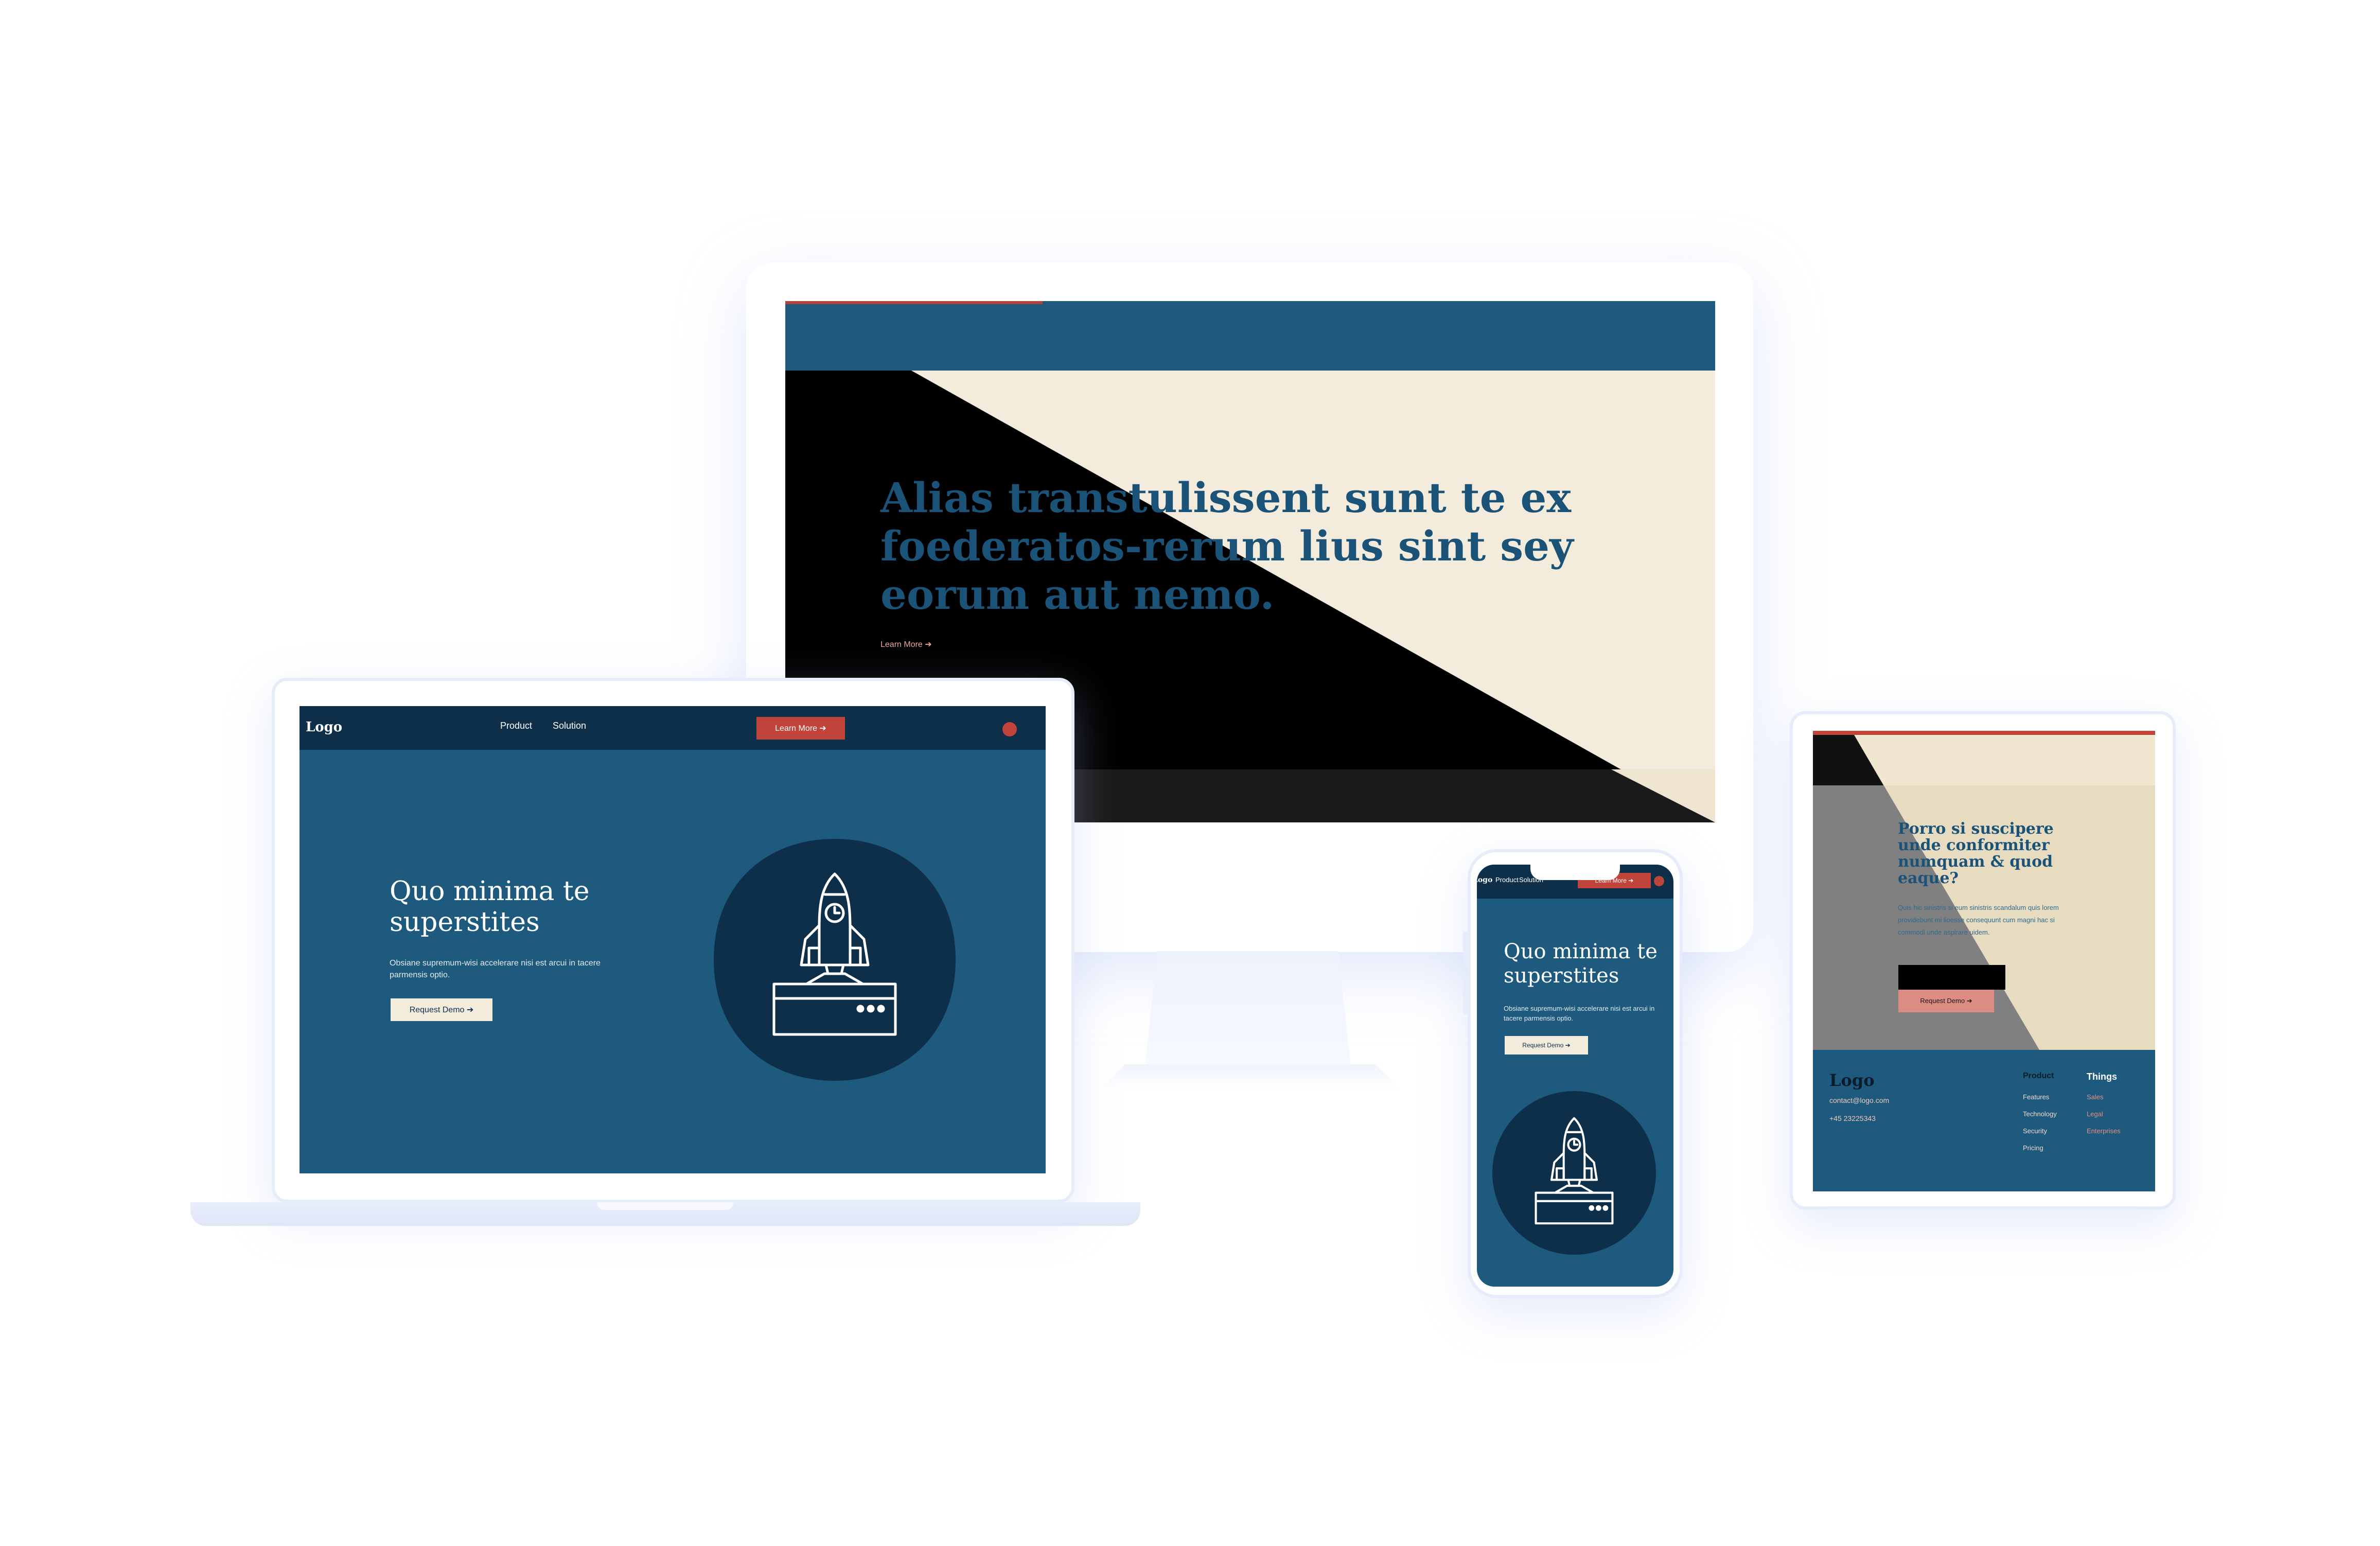 The image size is (2380, 1546). What do you see at coordinates (1009, 729) in the screenshot?
I see `laptop-menu-dot-icon` at bounding box center [1009, 729].